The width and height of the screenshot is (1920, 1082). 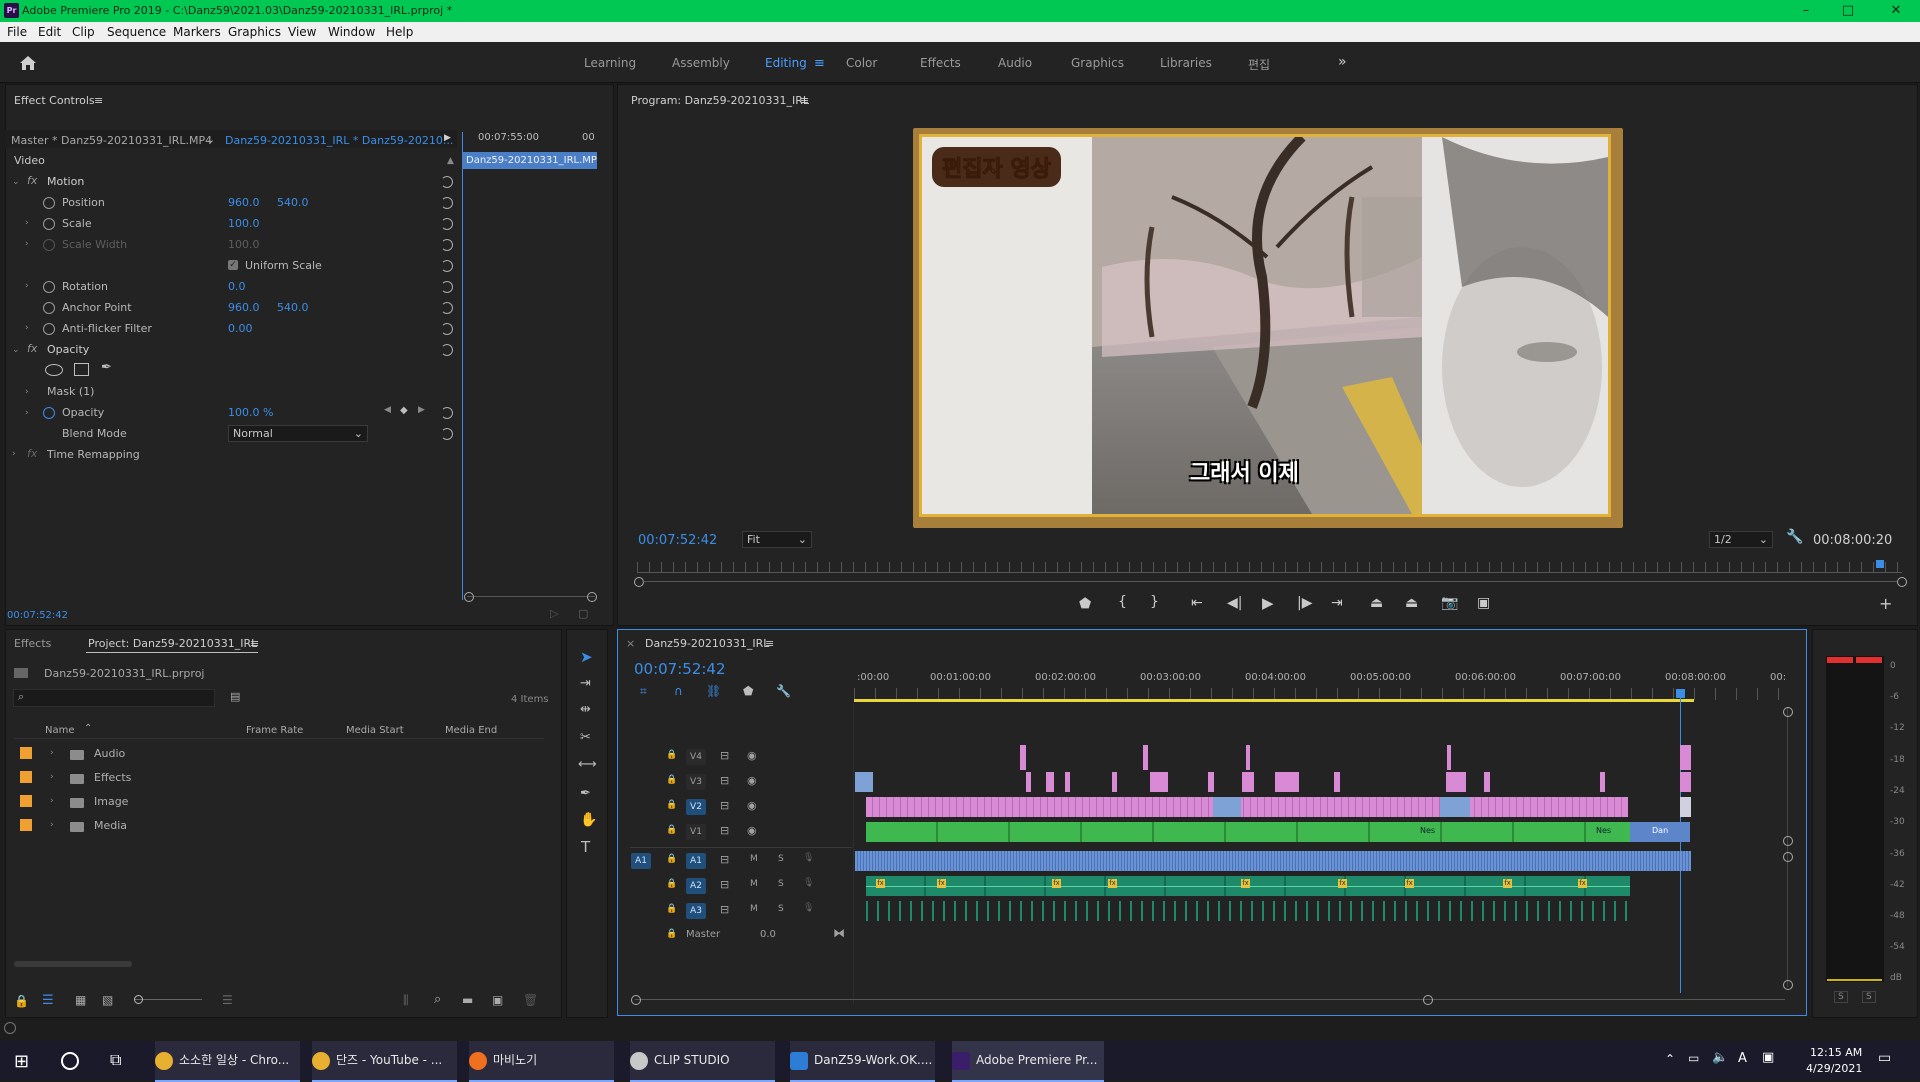 What do you see at coordinates (49, 32) in the screenshot?
I see `menu-edit: Edit` at bounding box center [49, 32].